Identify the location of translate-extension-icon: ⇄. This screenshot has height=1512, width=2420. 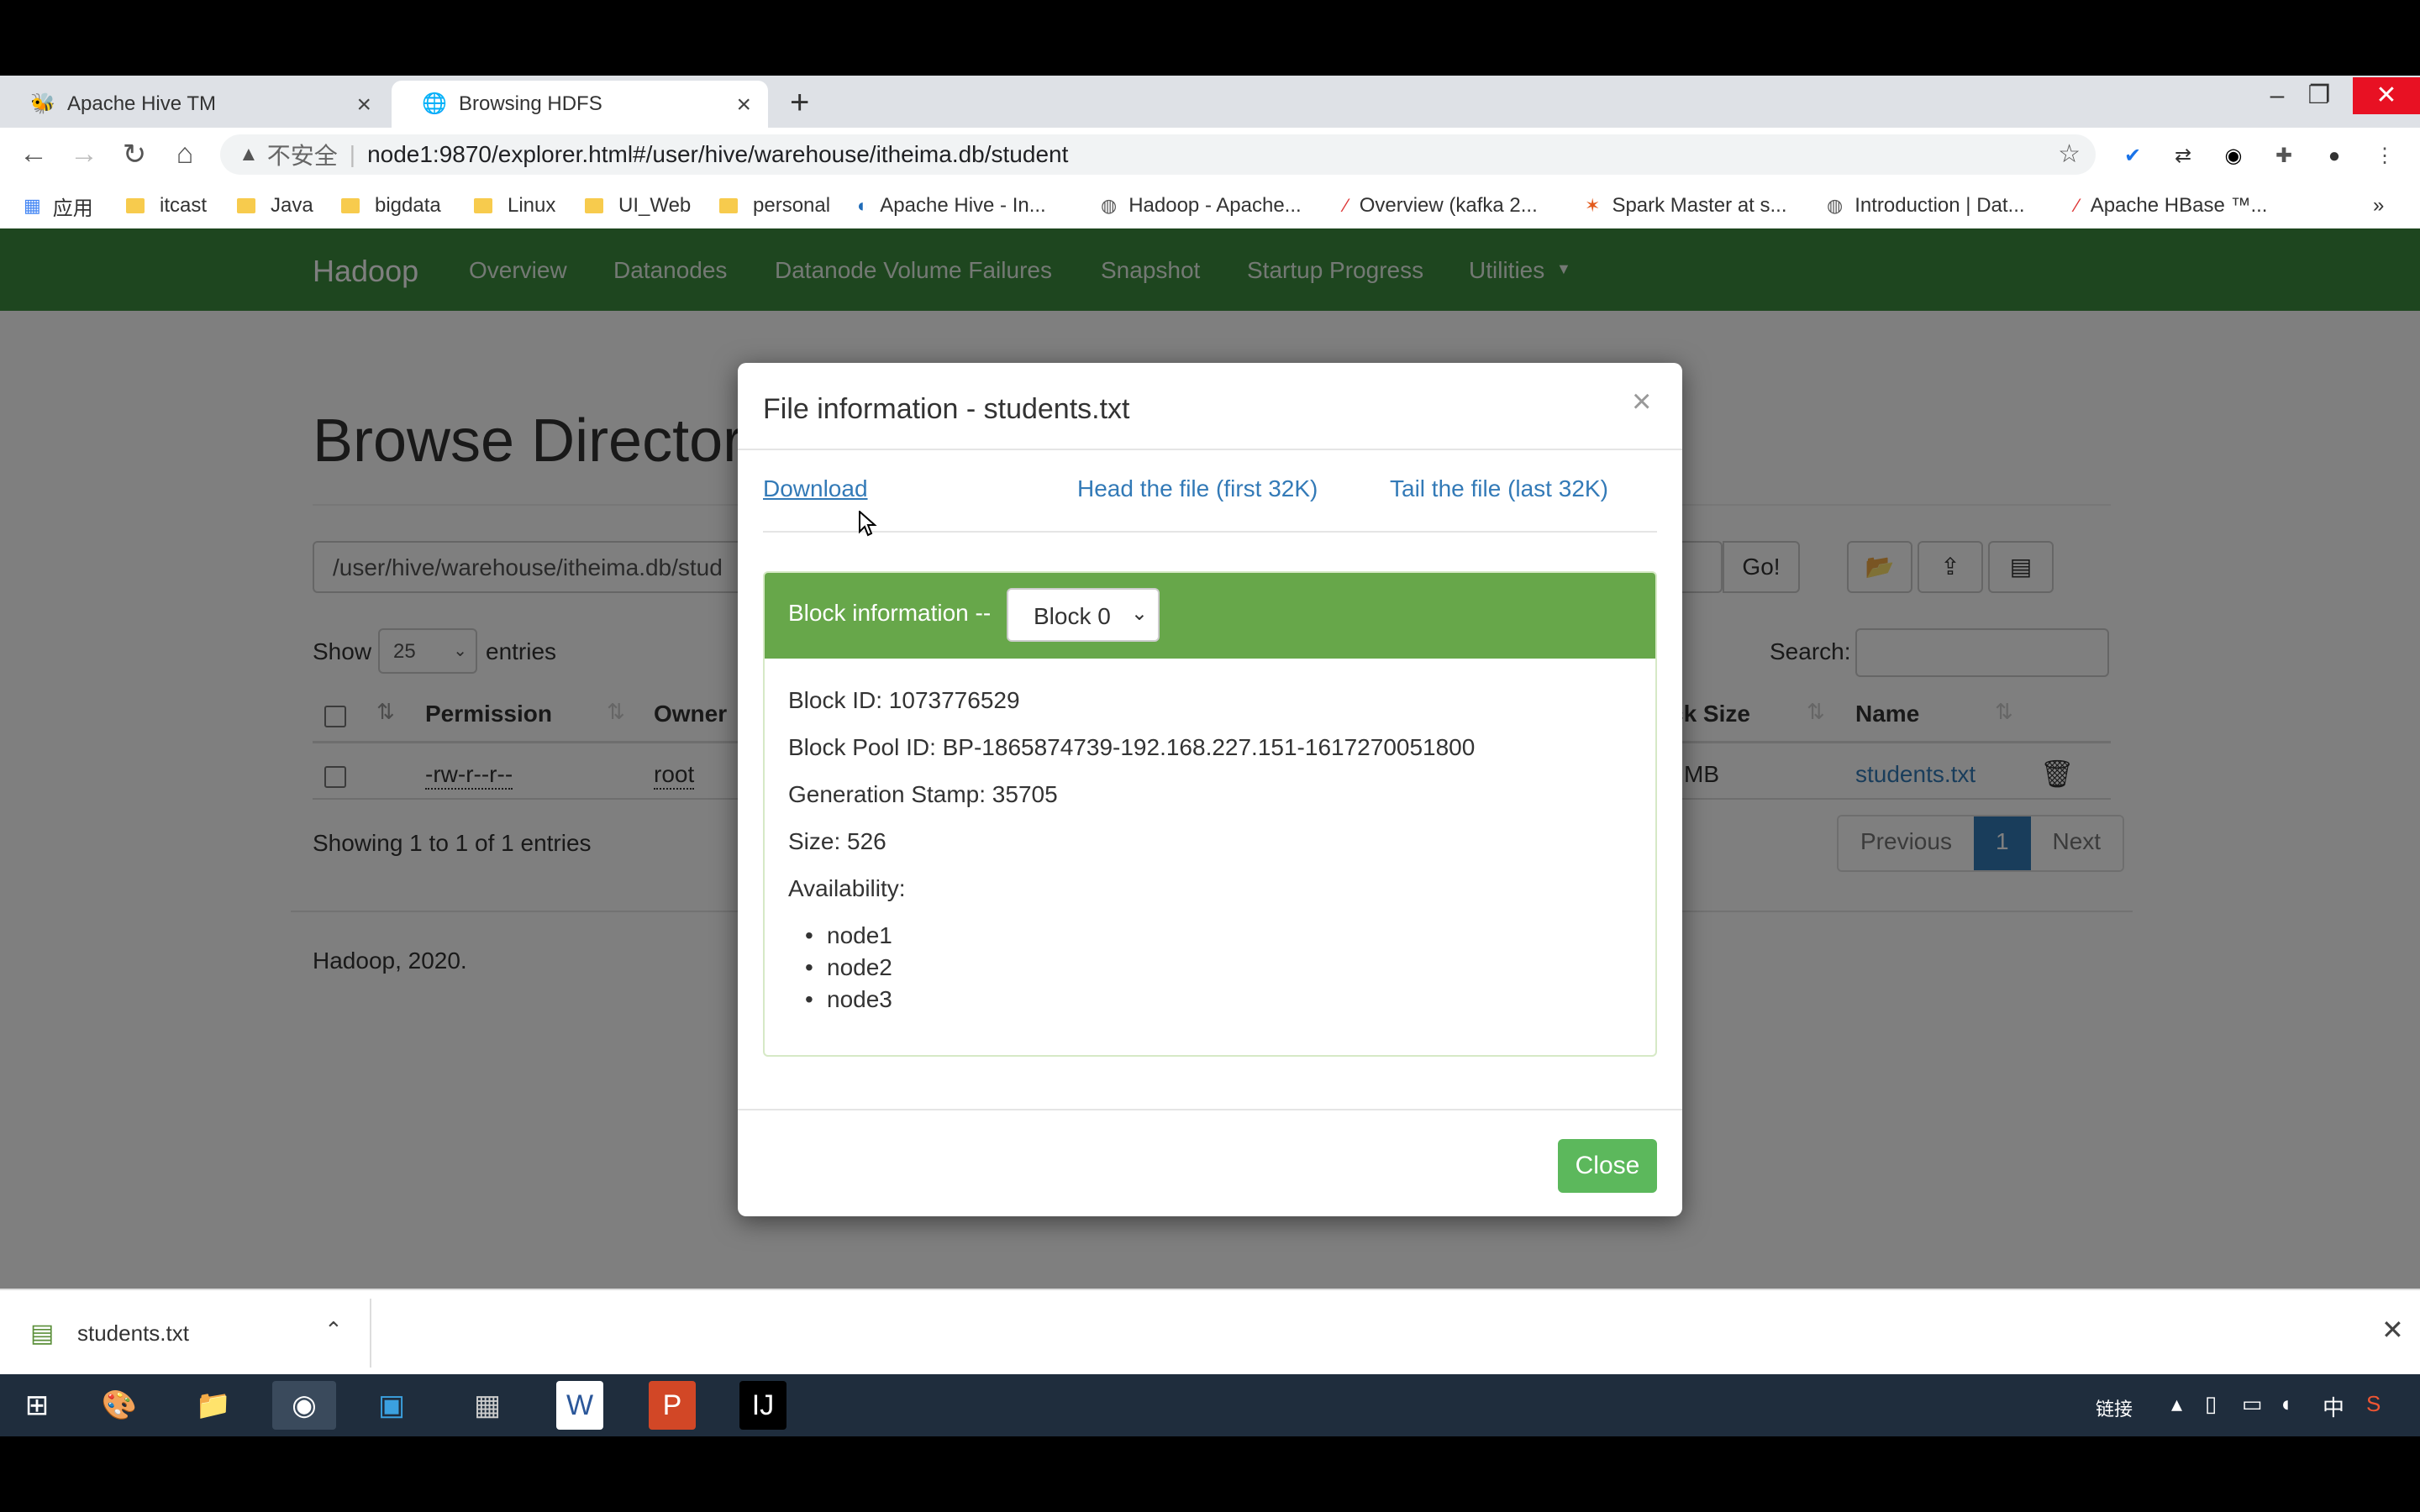
(2183, 156).